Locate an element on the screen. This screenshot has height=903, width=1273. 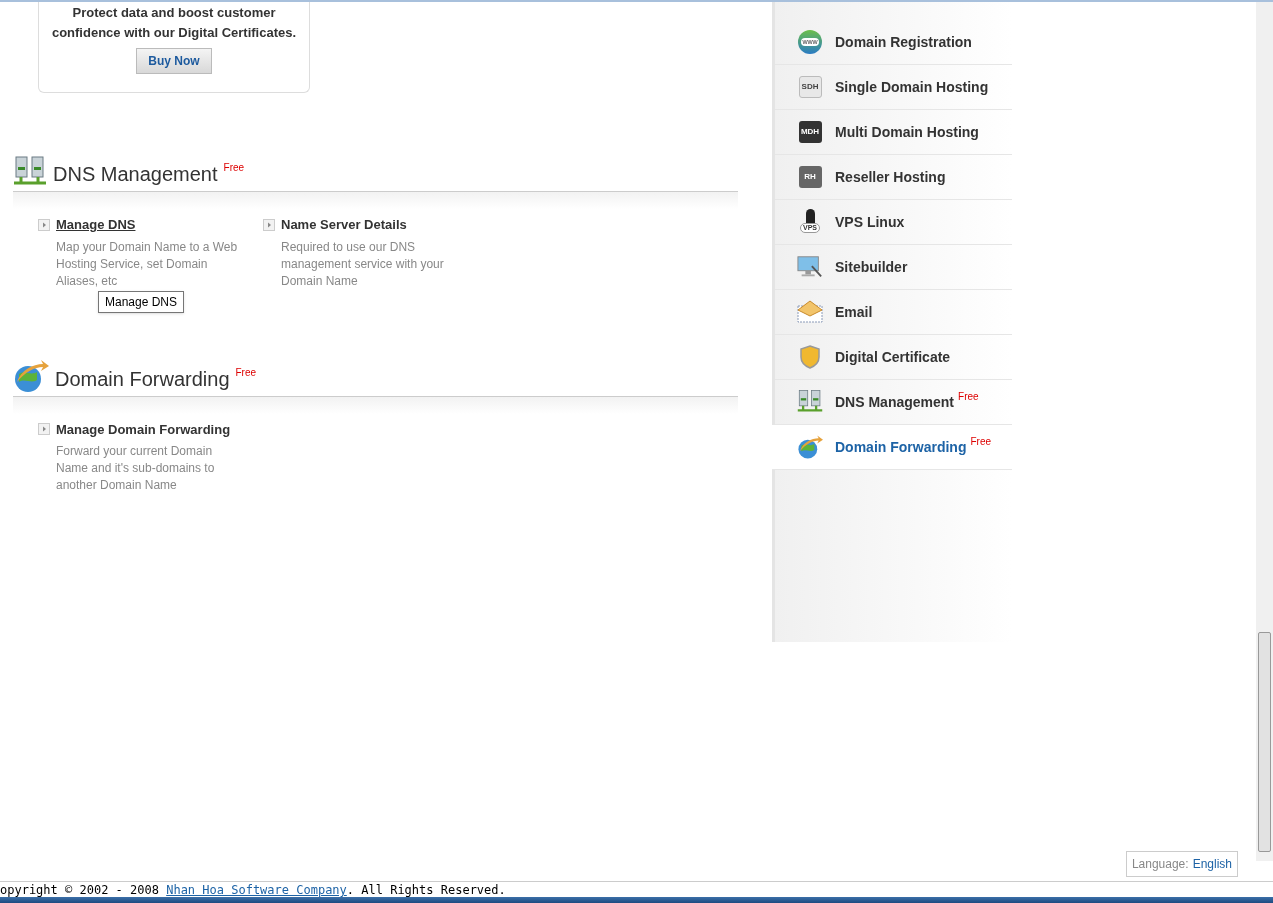
sidebar-label: VPS Linux is located at coordinates (870, 222).